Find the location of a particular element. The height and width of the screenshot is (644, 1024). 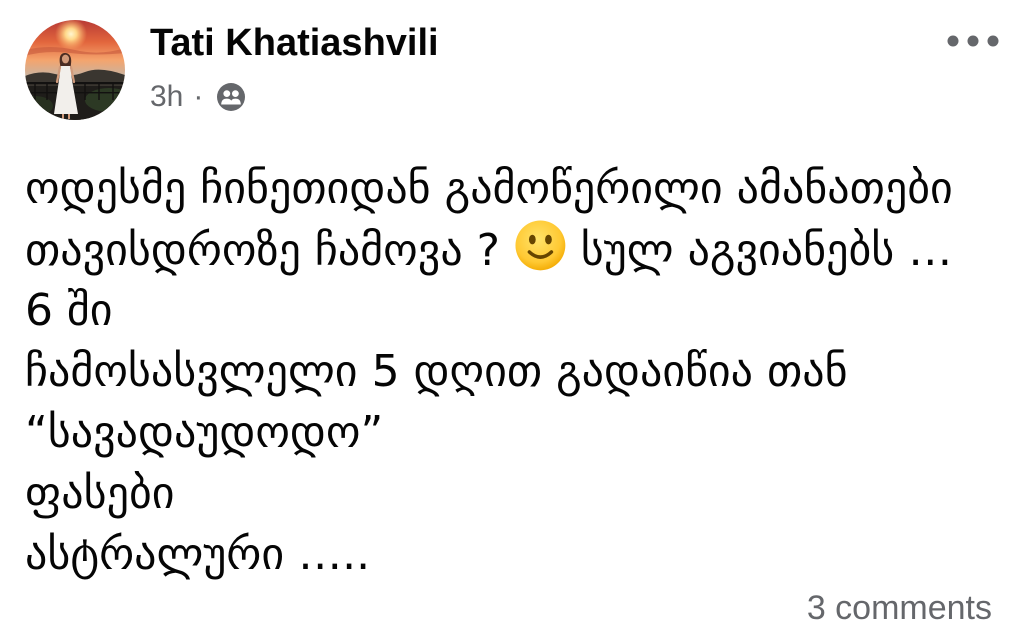

emoji-graphic is located at coordinates (540, 245).